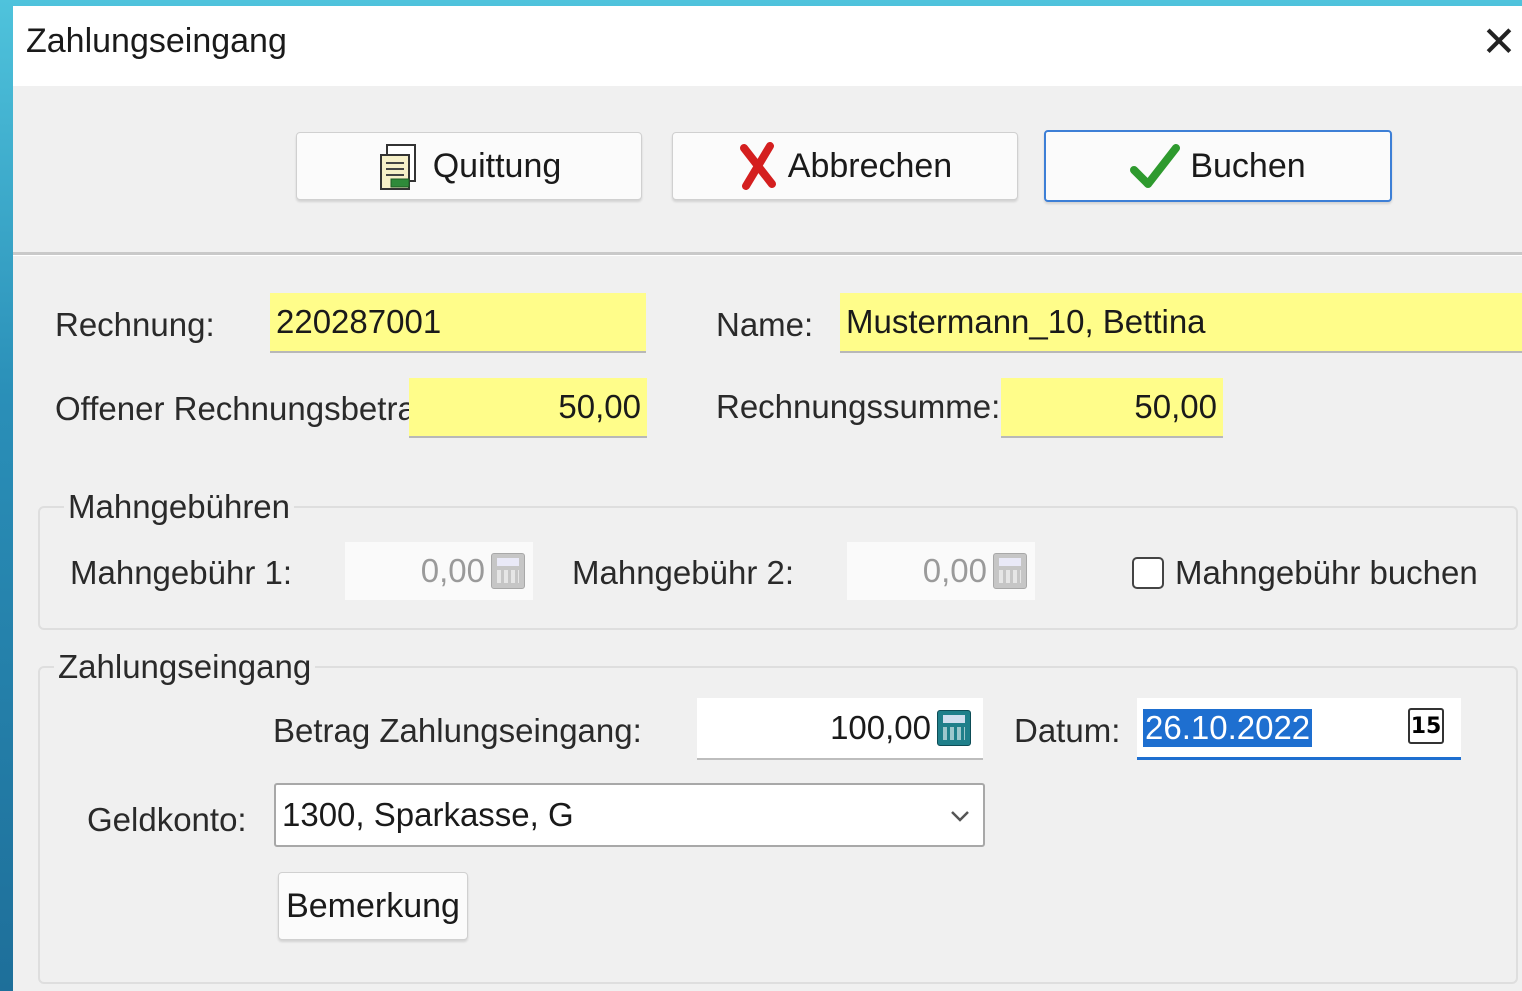 Image resolution: width=1522 pixels, height=991 pixels. What do you see at coordinates (497, 165) in the screenshot?
I see `receipt-button-label: Quittung` at bounding box center [497, 165].